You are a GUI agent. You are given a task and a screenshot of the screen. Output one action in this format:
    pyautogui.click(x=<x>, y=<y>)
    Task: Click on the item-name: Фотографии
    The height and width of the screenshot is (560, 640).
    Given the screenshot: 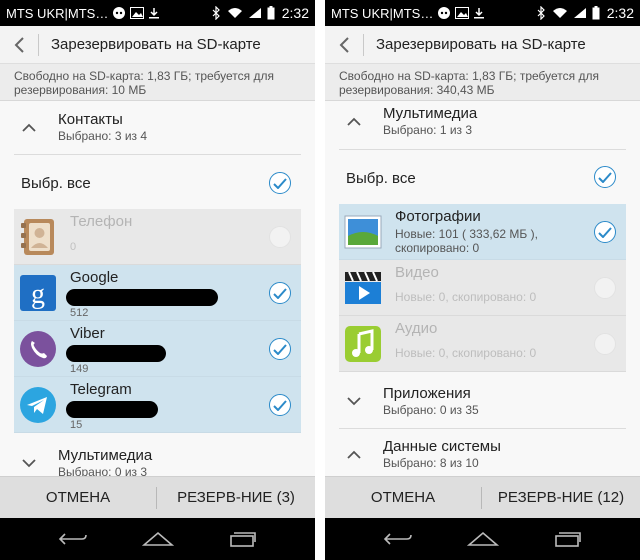 What is the action you would take?
    pyautogui.click(x=438, y=216)
    